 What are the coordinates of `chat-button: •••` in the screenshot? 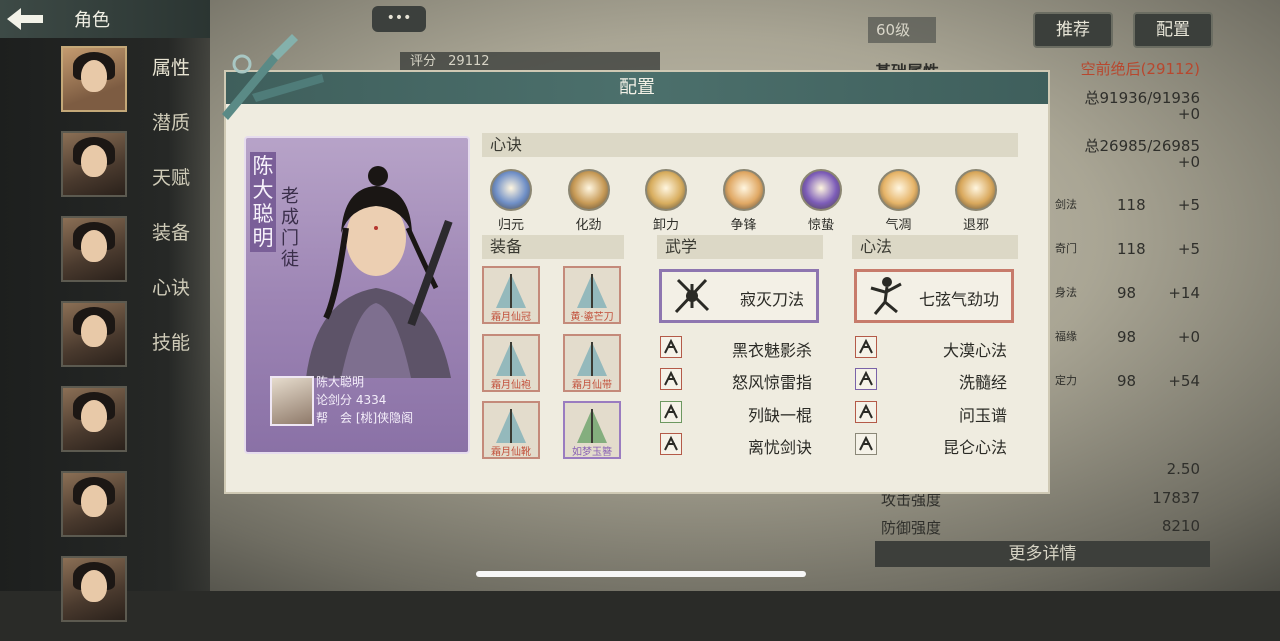 It's located at (399, 19).